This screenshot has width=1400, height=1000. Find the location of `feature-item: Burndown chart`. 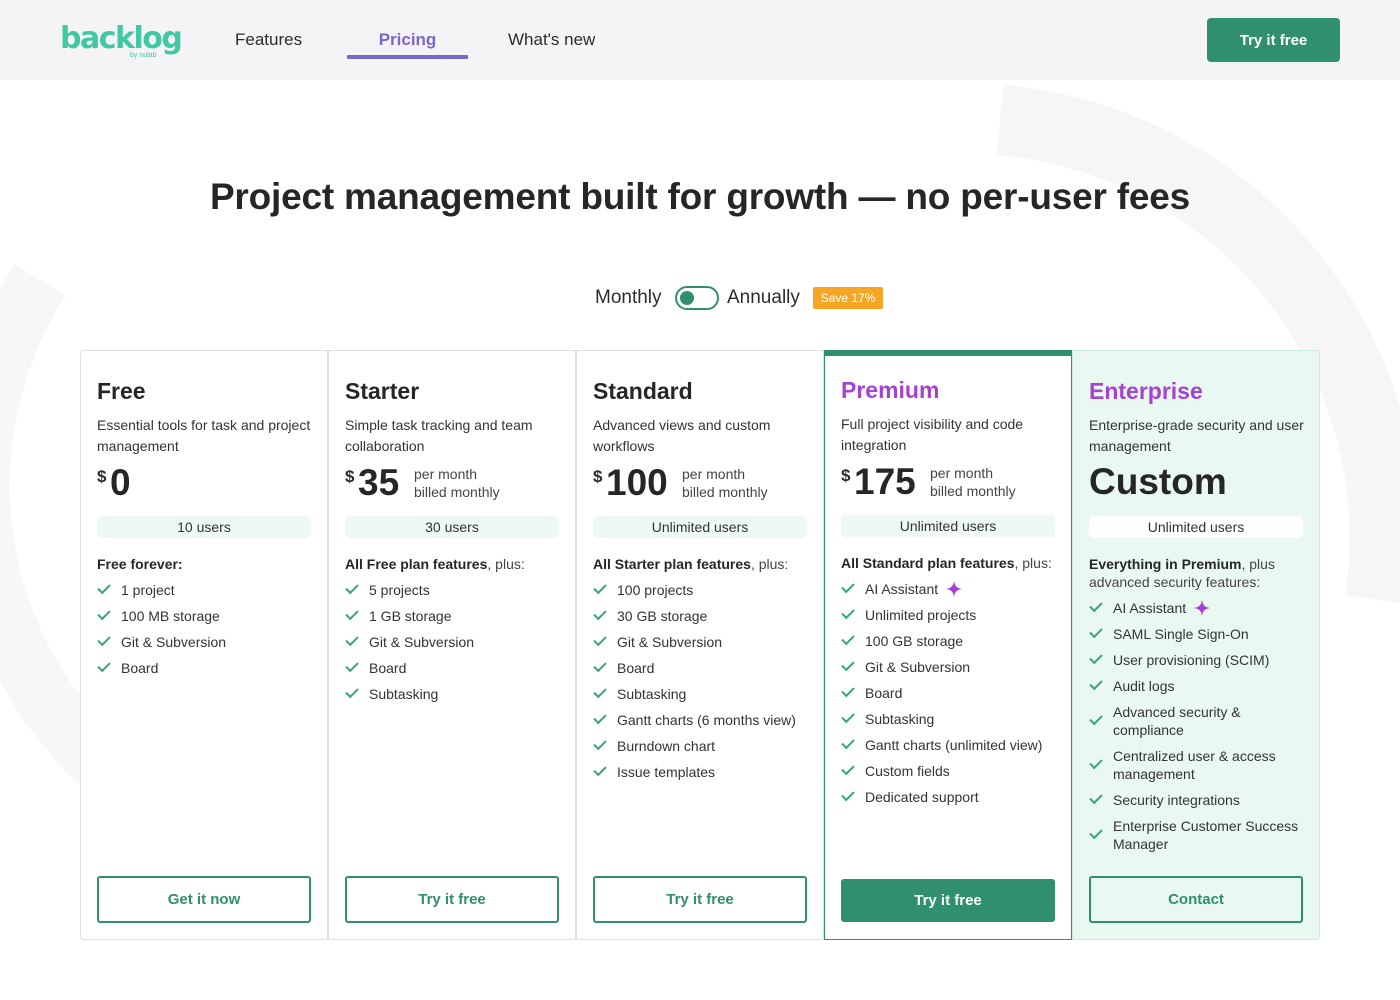

feature-item: Burndown chart is located at coordinates (707, 746).